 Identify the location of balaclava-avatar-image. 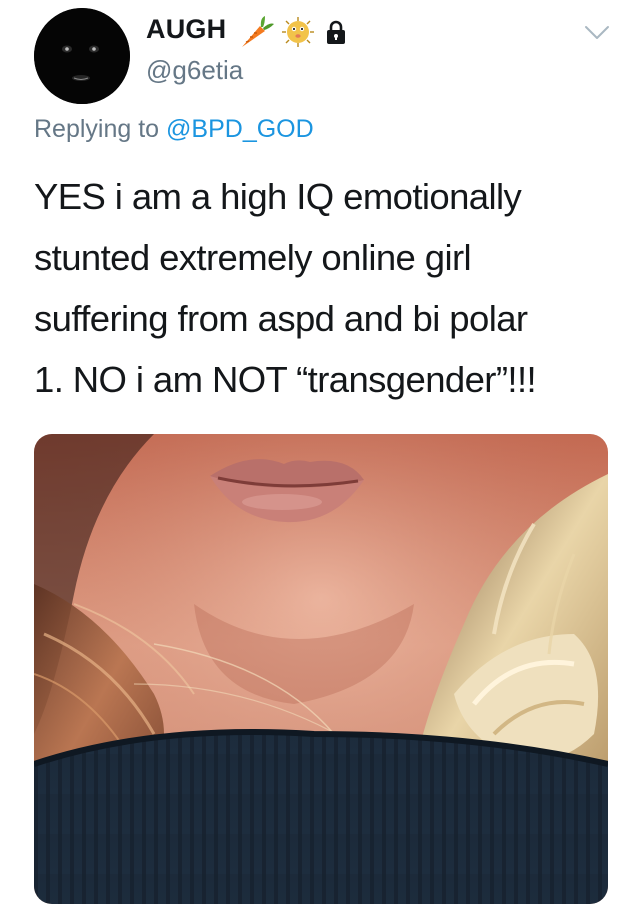
(82, 56).